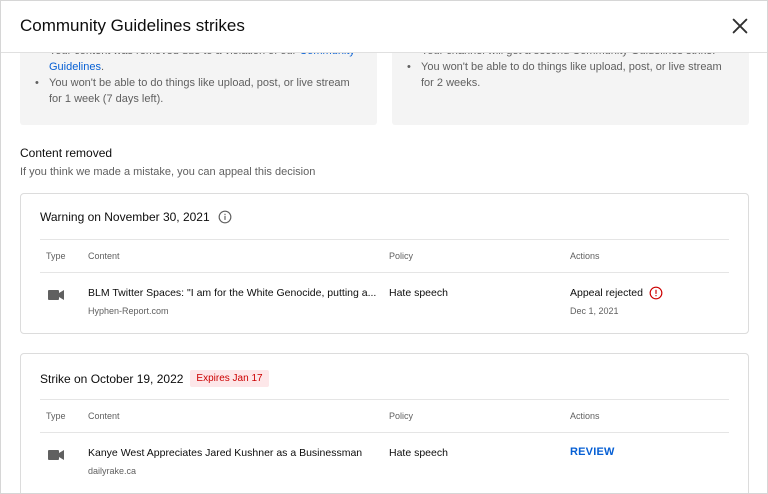  What do you see at coordinates (606, 293) in the screenshot?
I see `appeal-status-text: Appeal rejected` at bounding box center [606, 293].